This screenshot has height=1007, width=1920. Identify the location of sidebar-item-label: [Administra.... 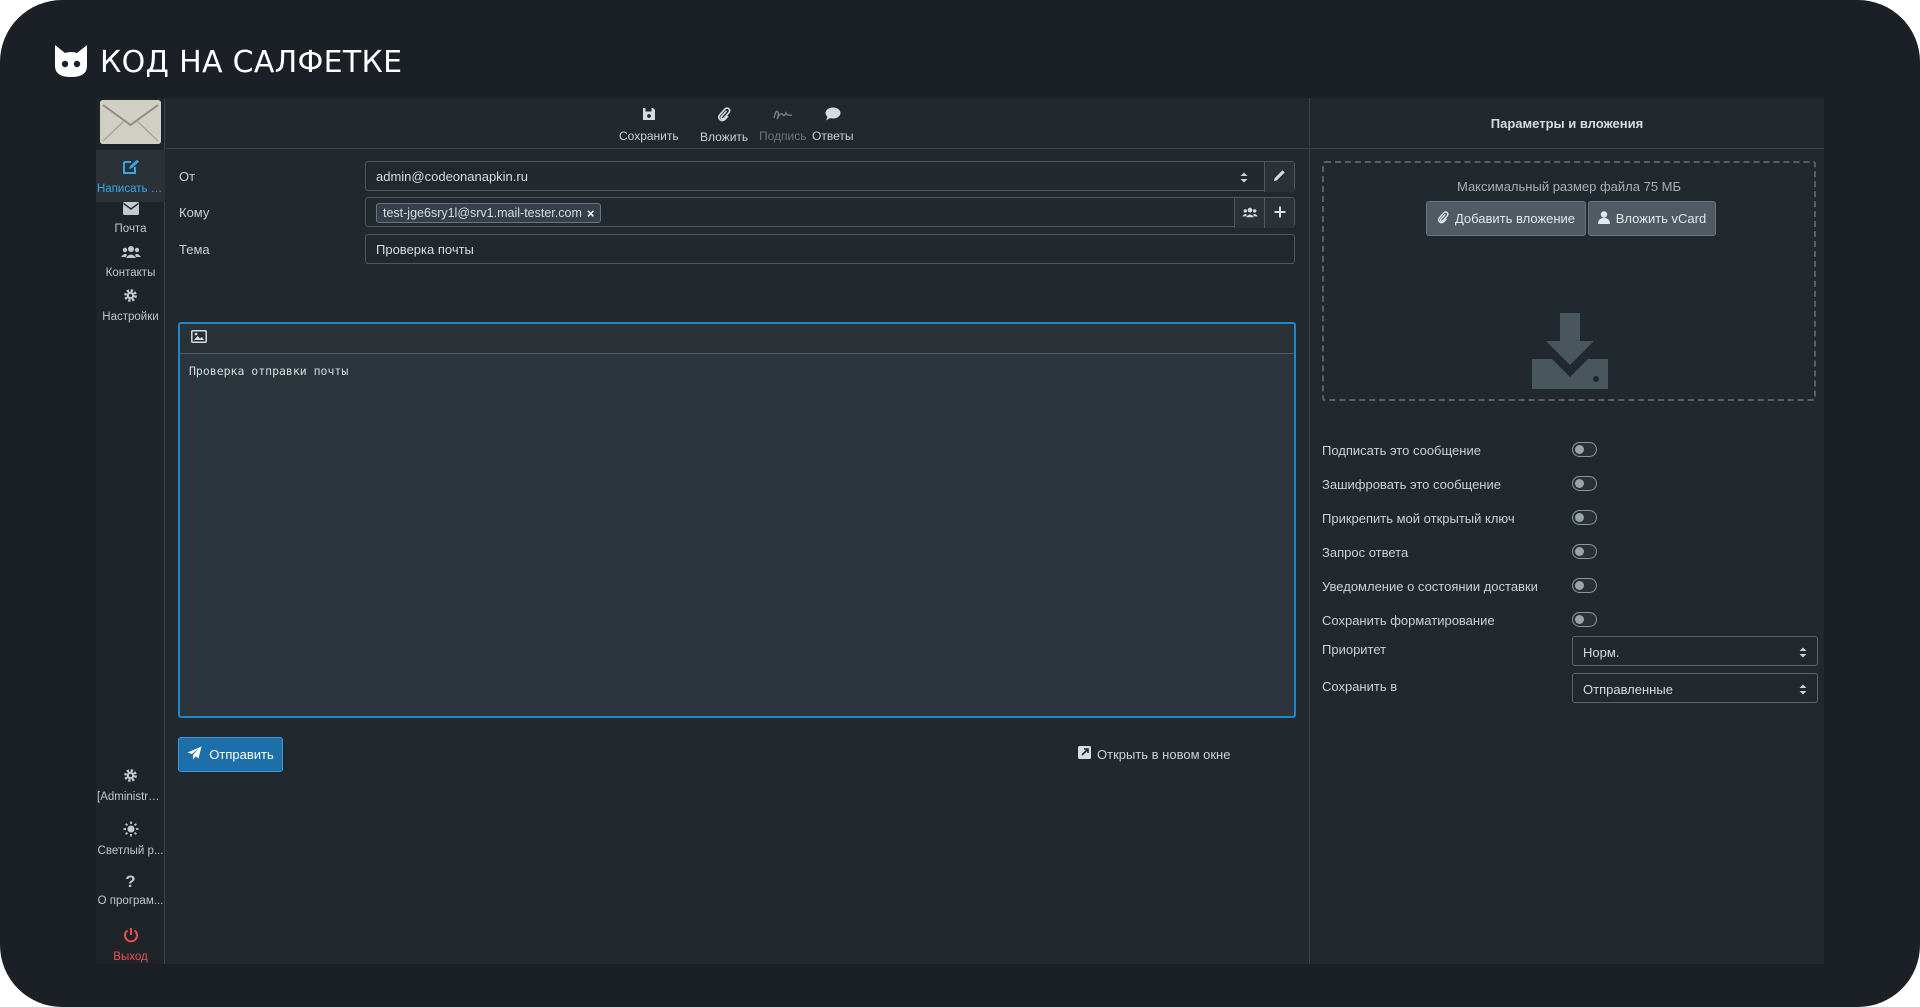
(131, 797).